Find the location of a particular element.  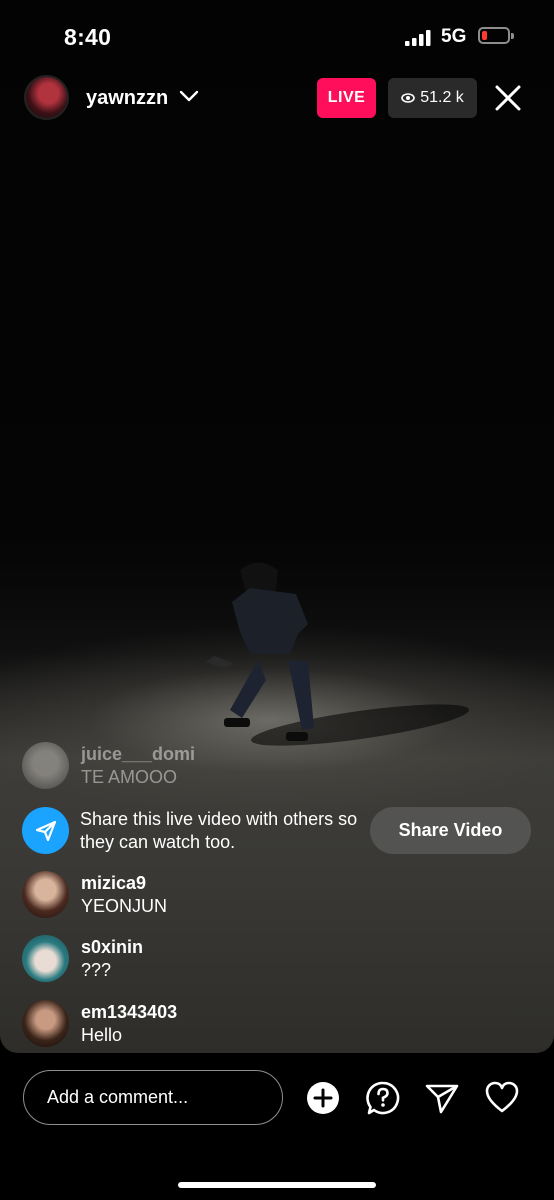

network-type: 5G is located at coordinates (454, 36).